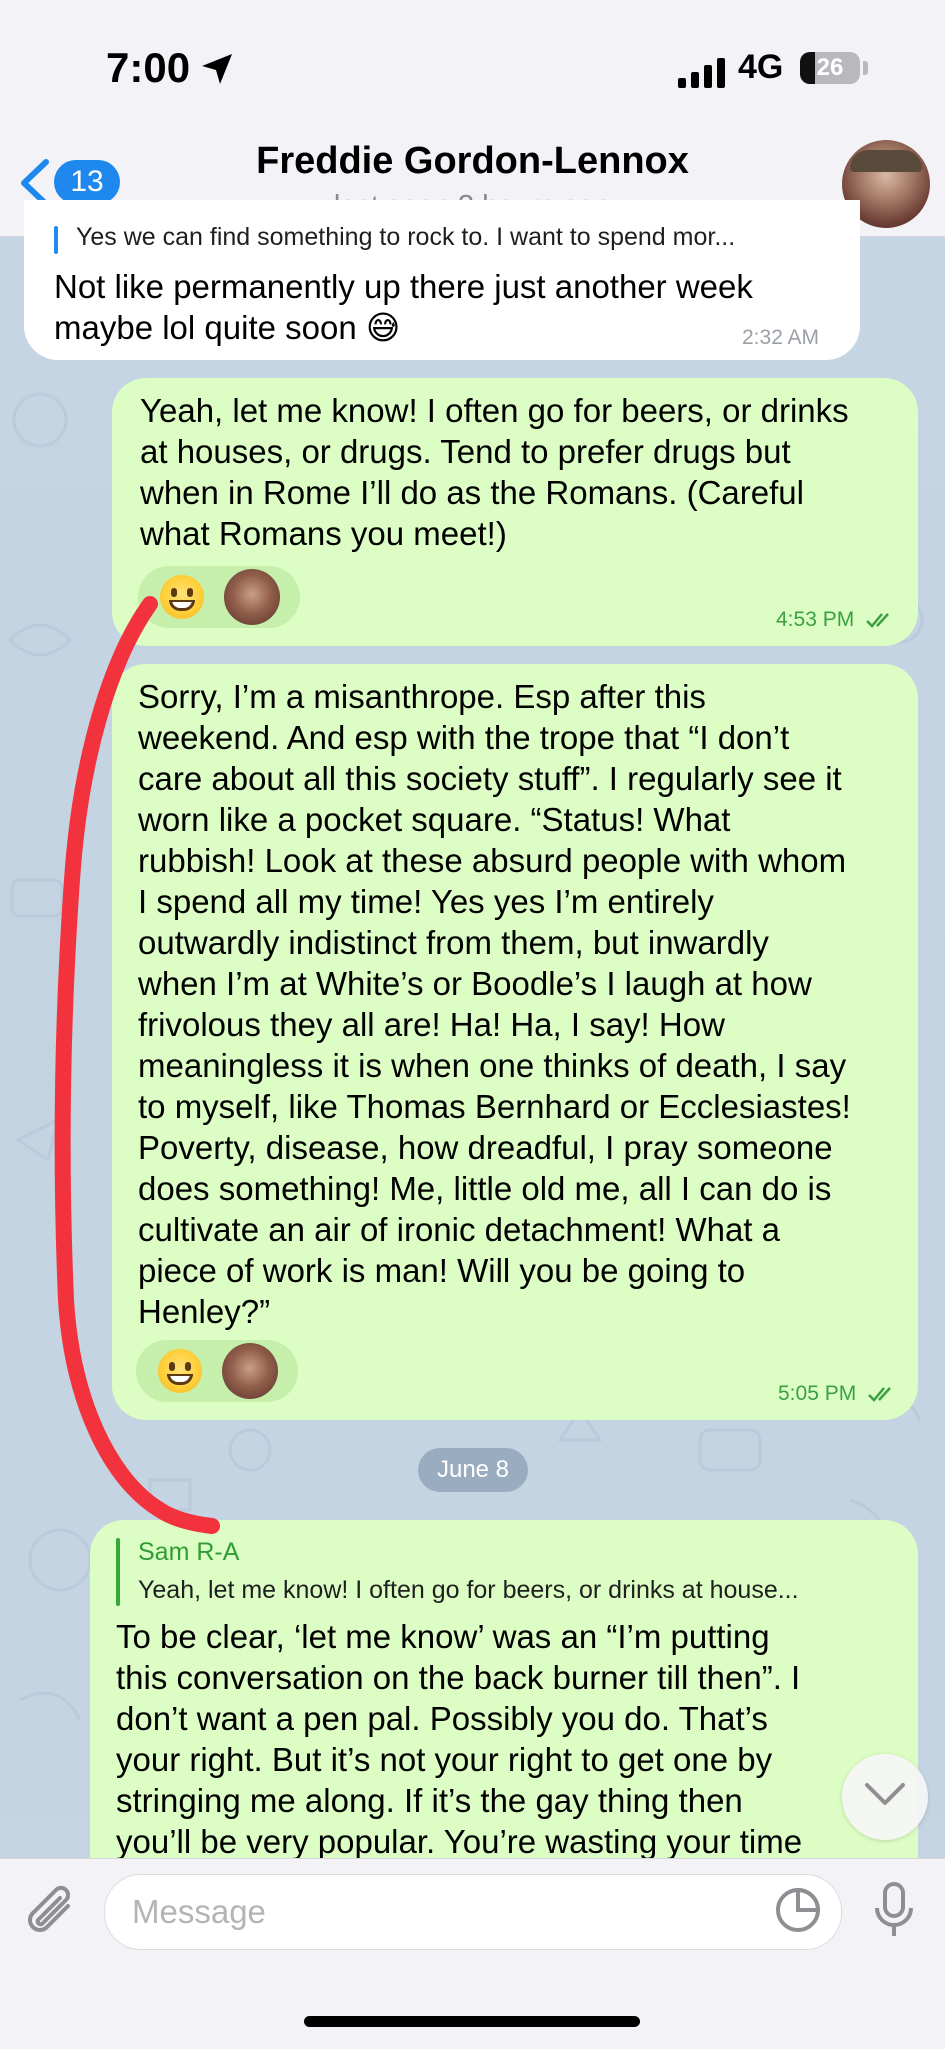 This screenshot has width=945, height=2049. I want to click on chat-title: Freddie Gordon-Lennox, so click(472, 161).